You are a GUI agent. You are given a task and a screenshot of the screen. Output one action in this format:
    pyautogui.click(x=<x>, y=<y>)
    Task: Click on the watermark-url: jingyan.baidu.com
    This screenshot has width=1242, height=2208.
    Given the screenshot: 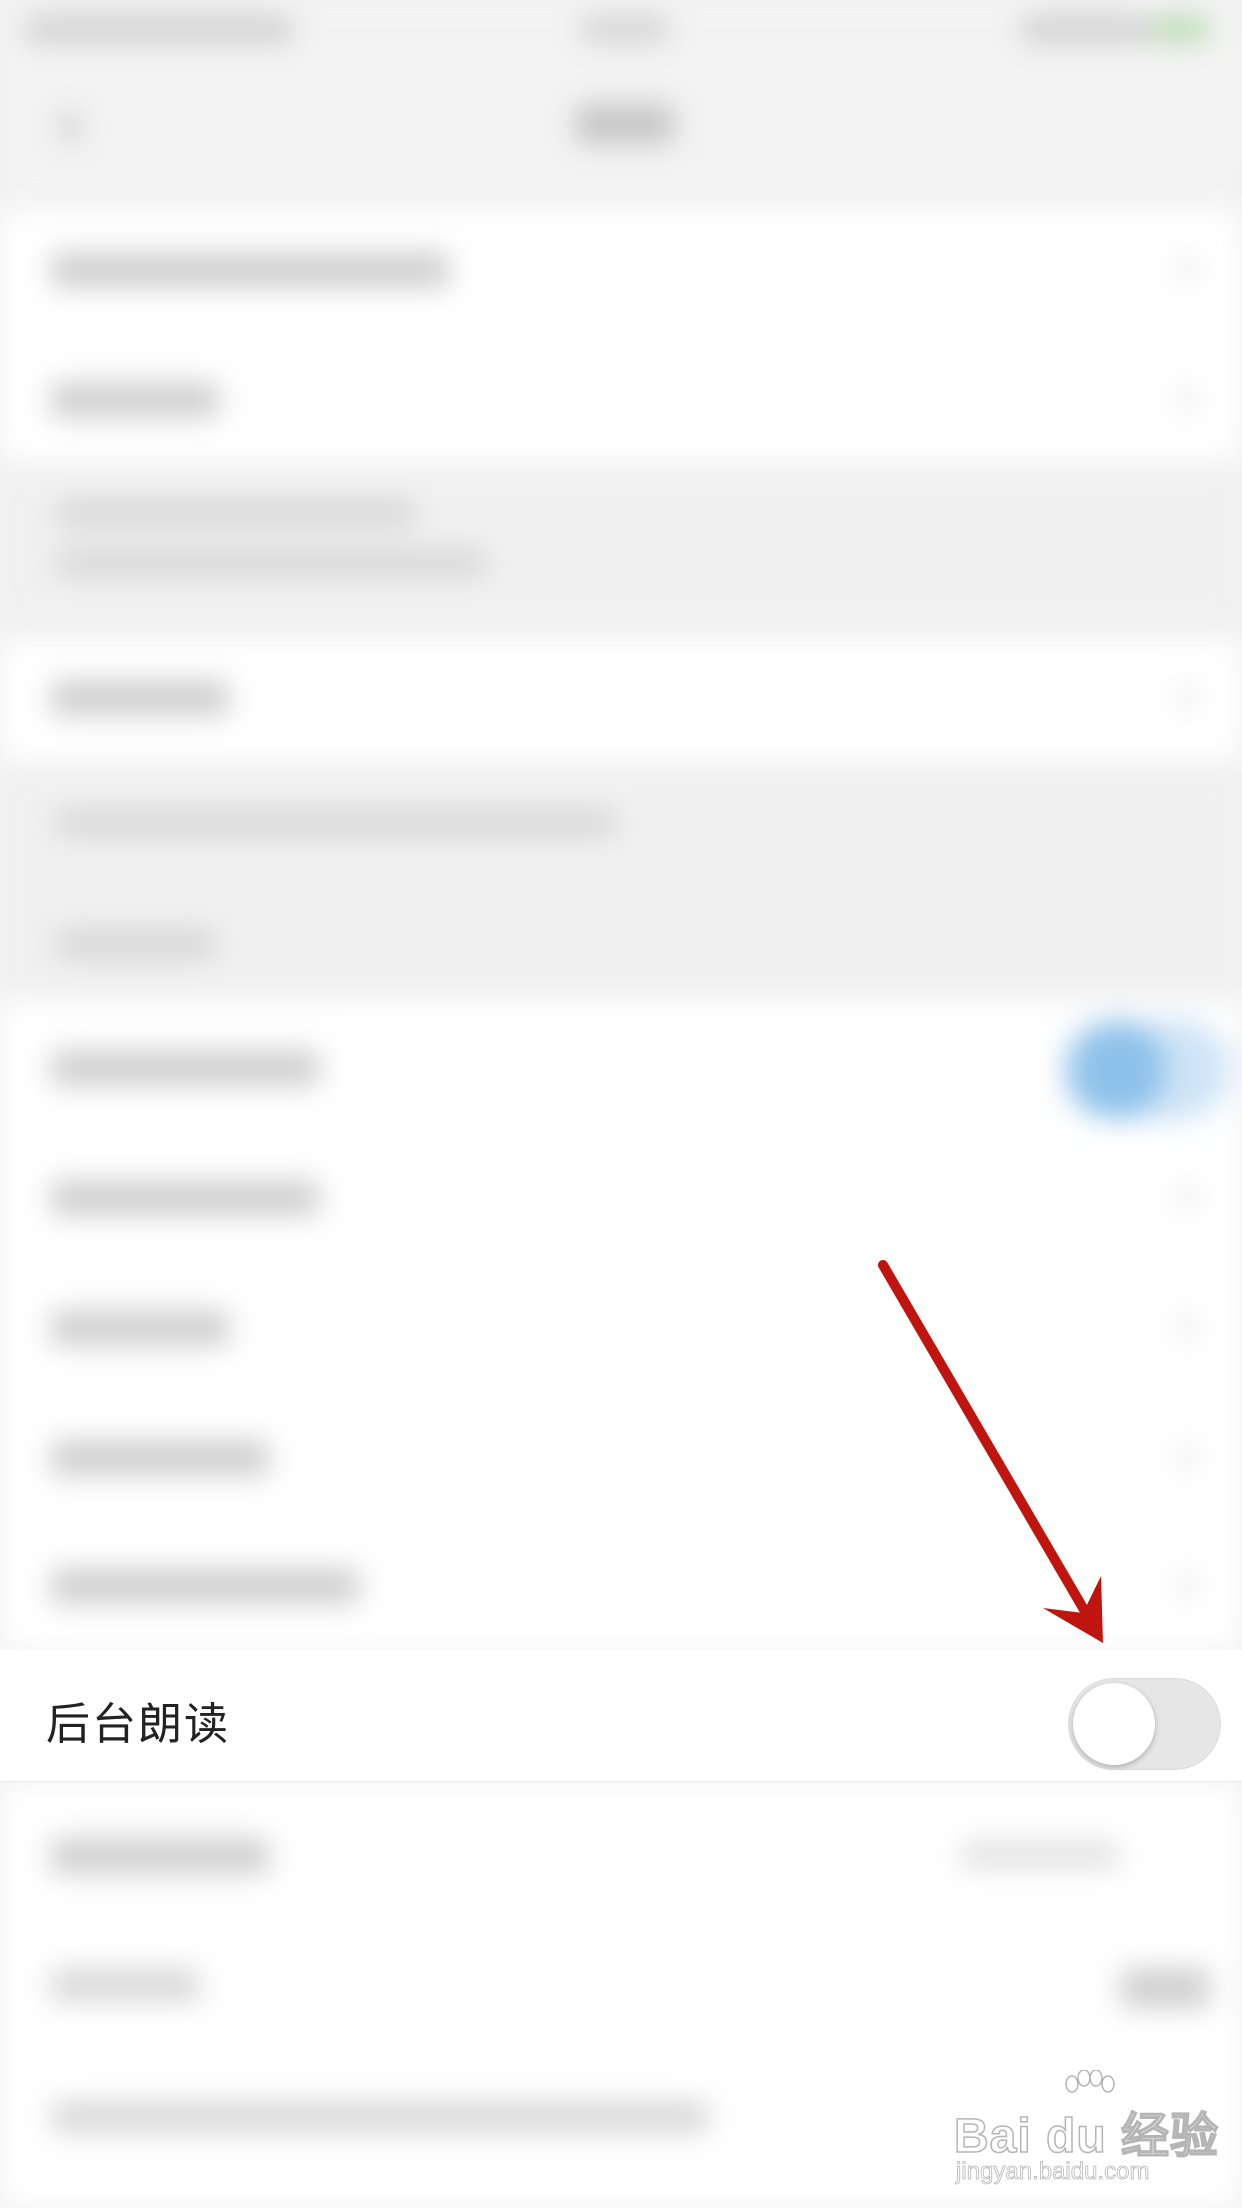 What is the action you would take?
    pyautogui.click(x=1053, y=2172)
    